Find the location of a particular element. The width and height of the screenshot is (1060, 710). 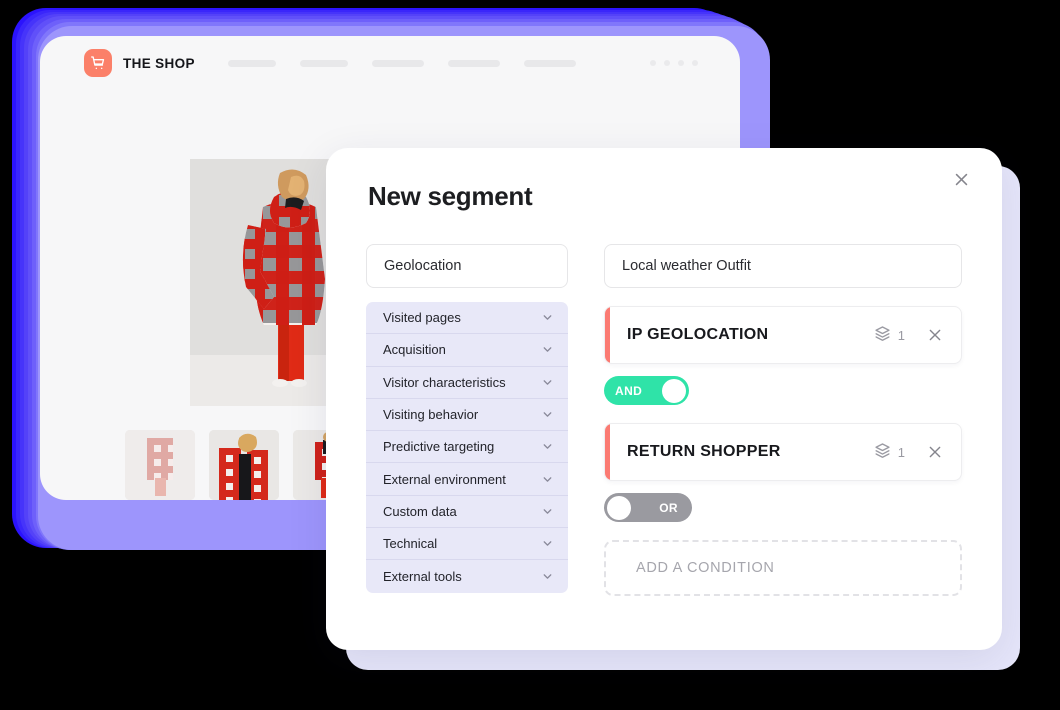

operator-toggle-and: AND is located at coordinates (646, 390).